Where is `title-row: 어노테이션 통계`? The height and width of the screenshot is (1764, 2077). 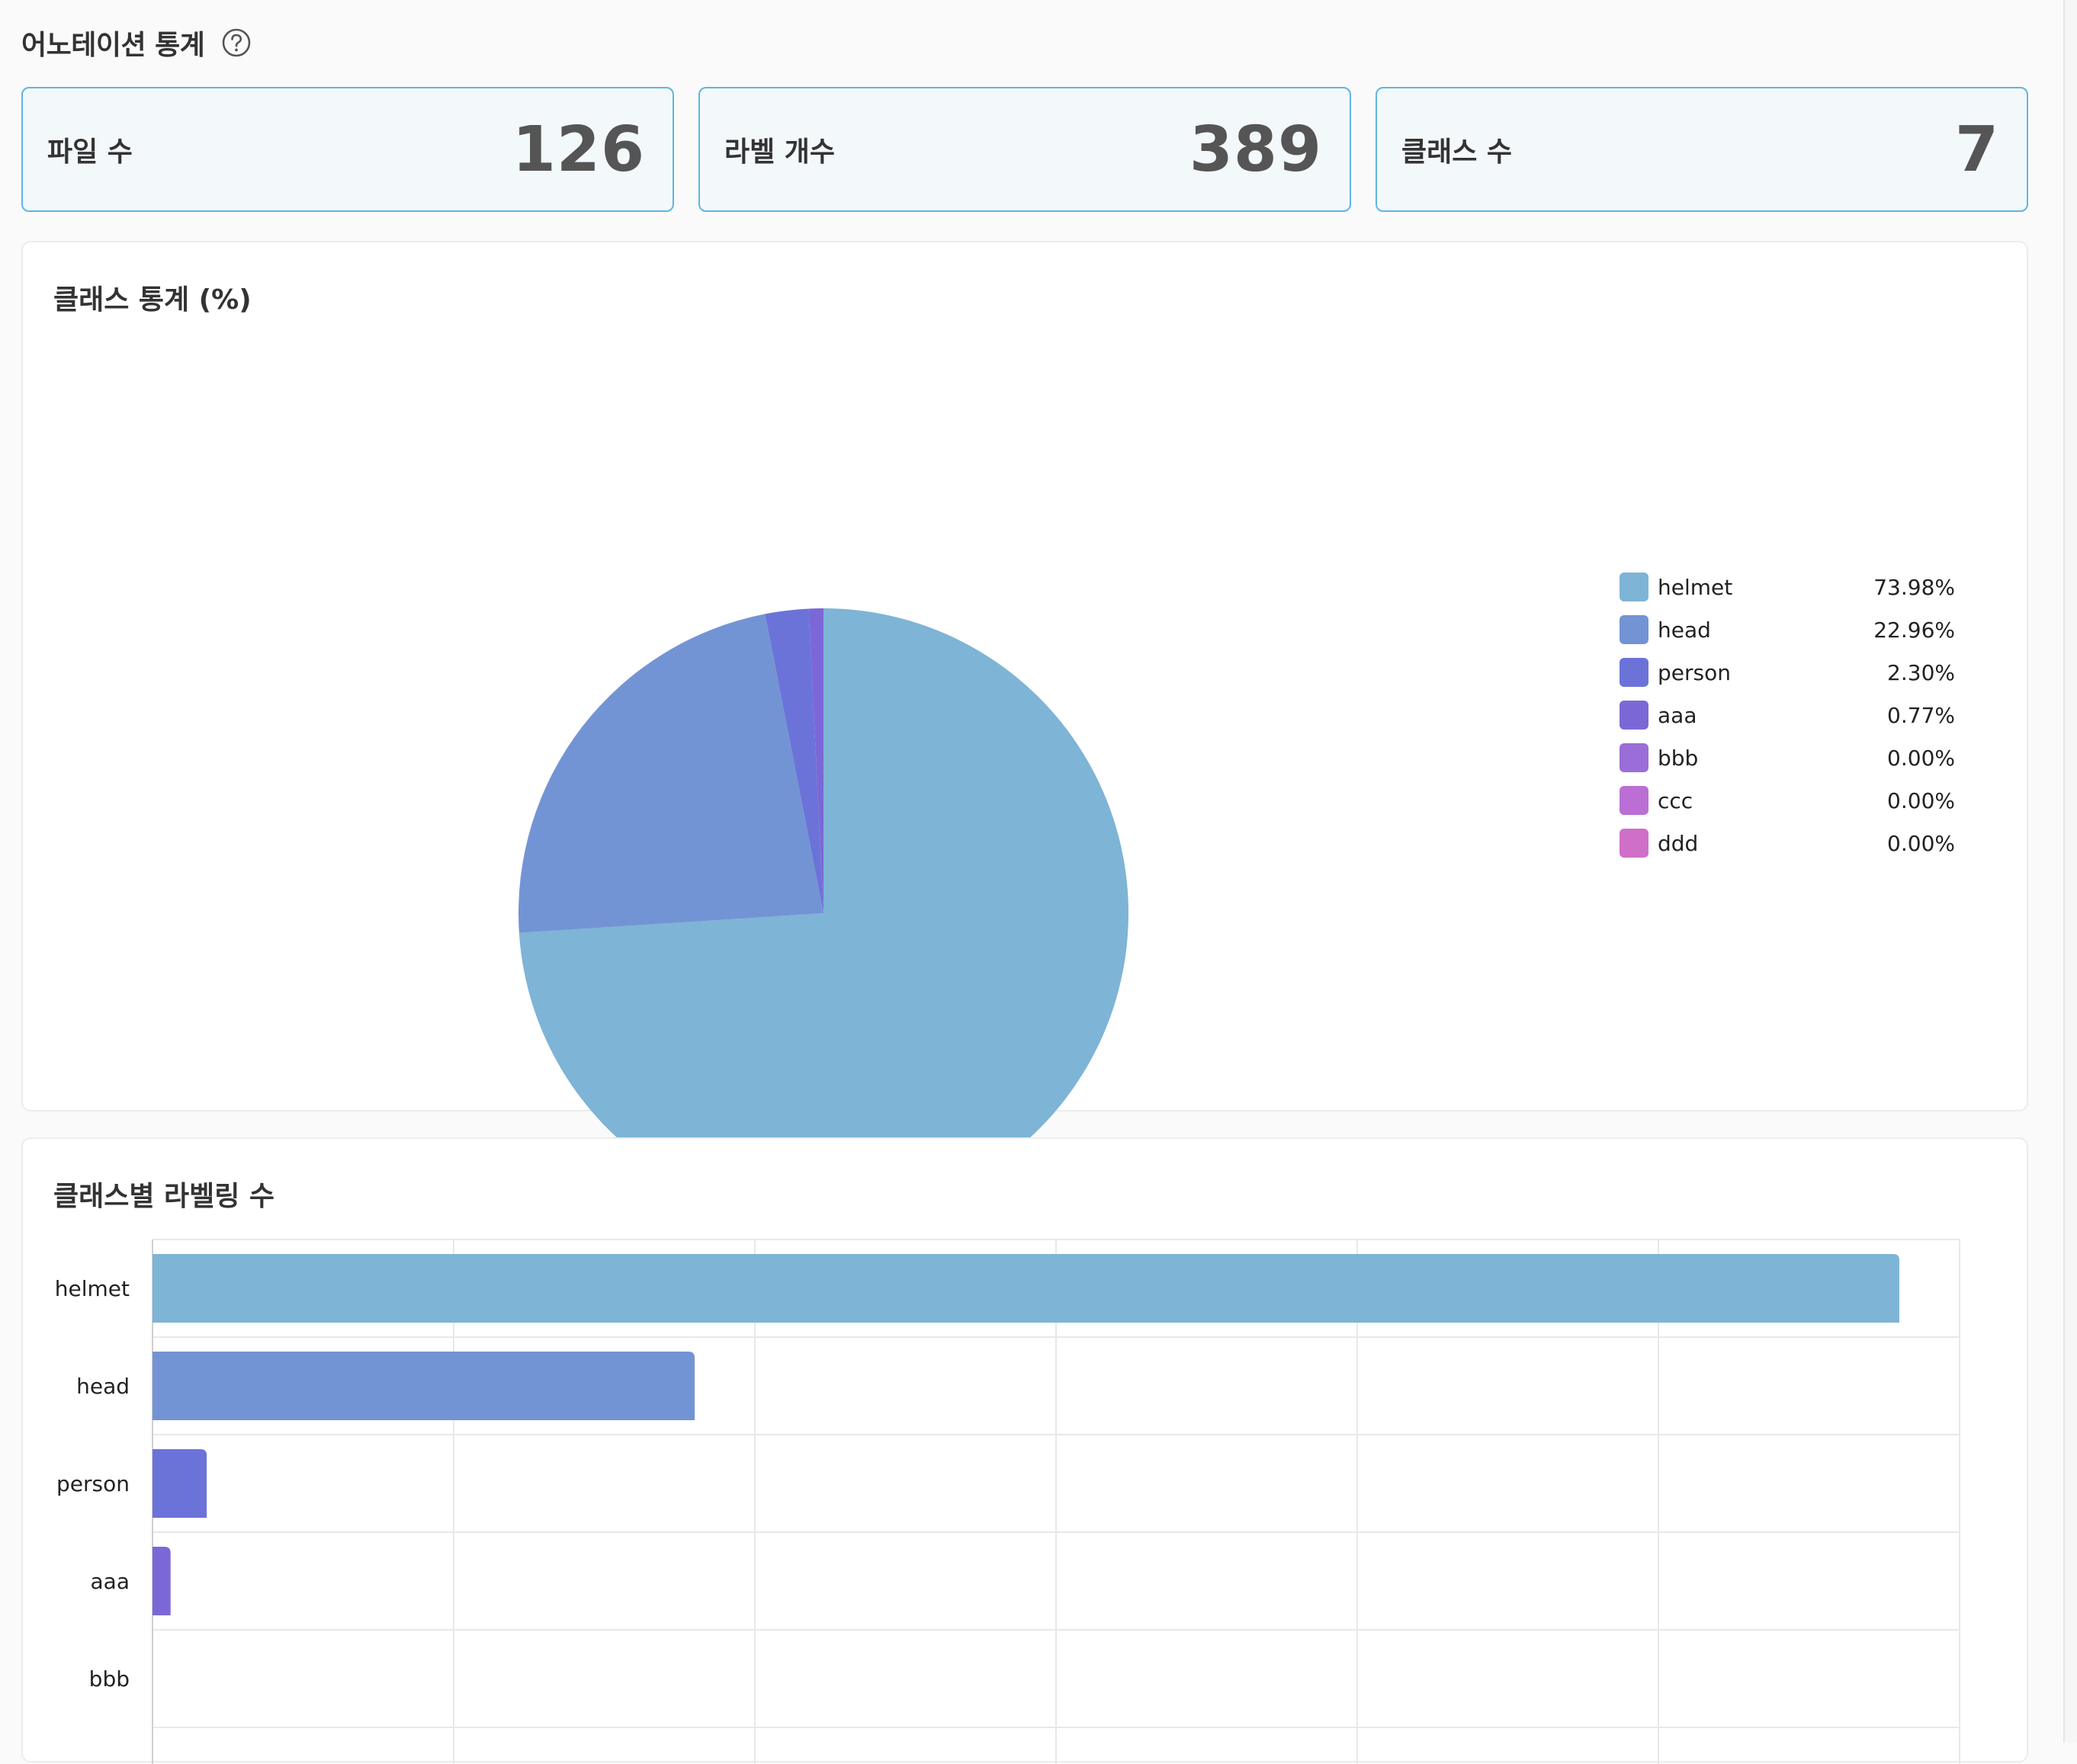
title-row: 어노테이션 통계 is located at coordinates (136, 42).